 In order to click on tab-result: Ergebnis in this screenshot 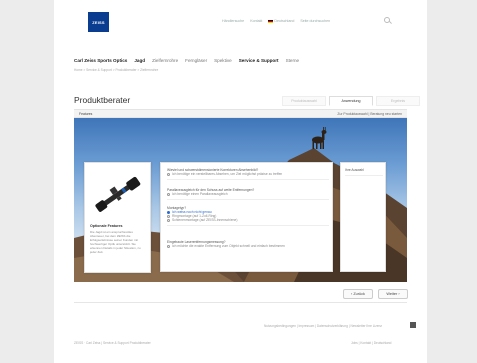, I will do `click(398, 101)`.